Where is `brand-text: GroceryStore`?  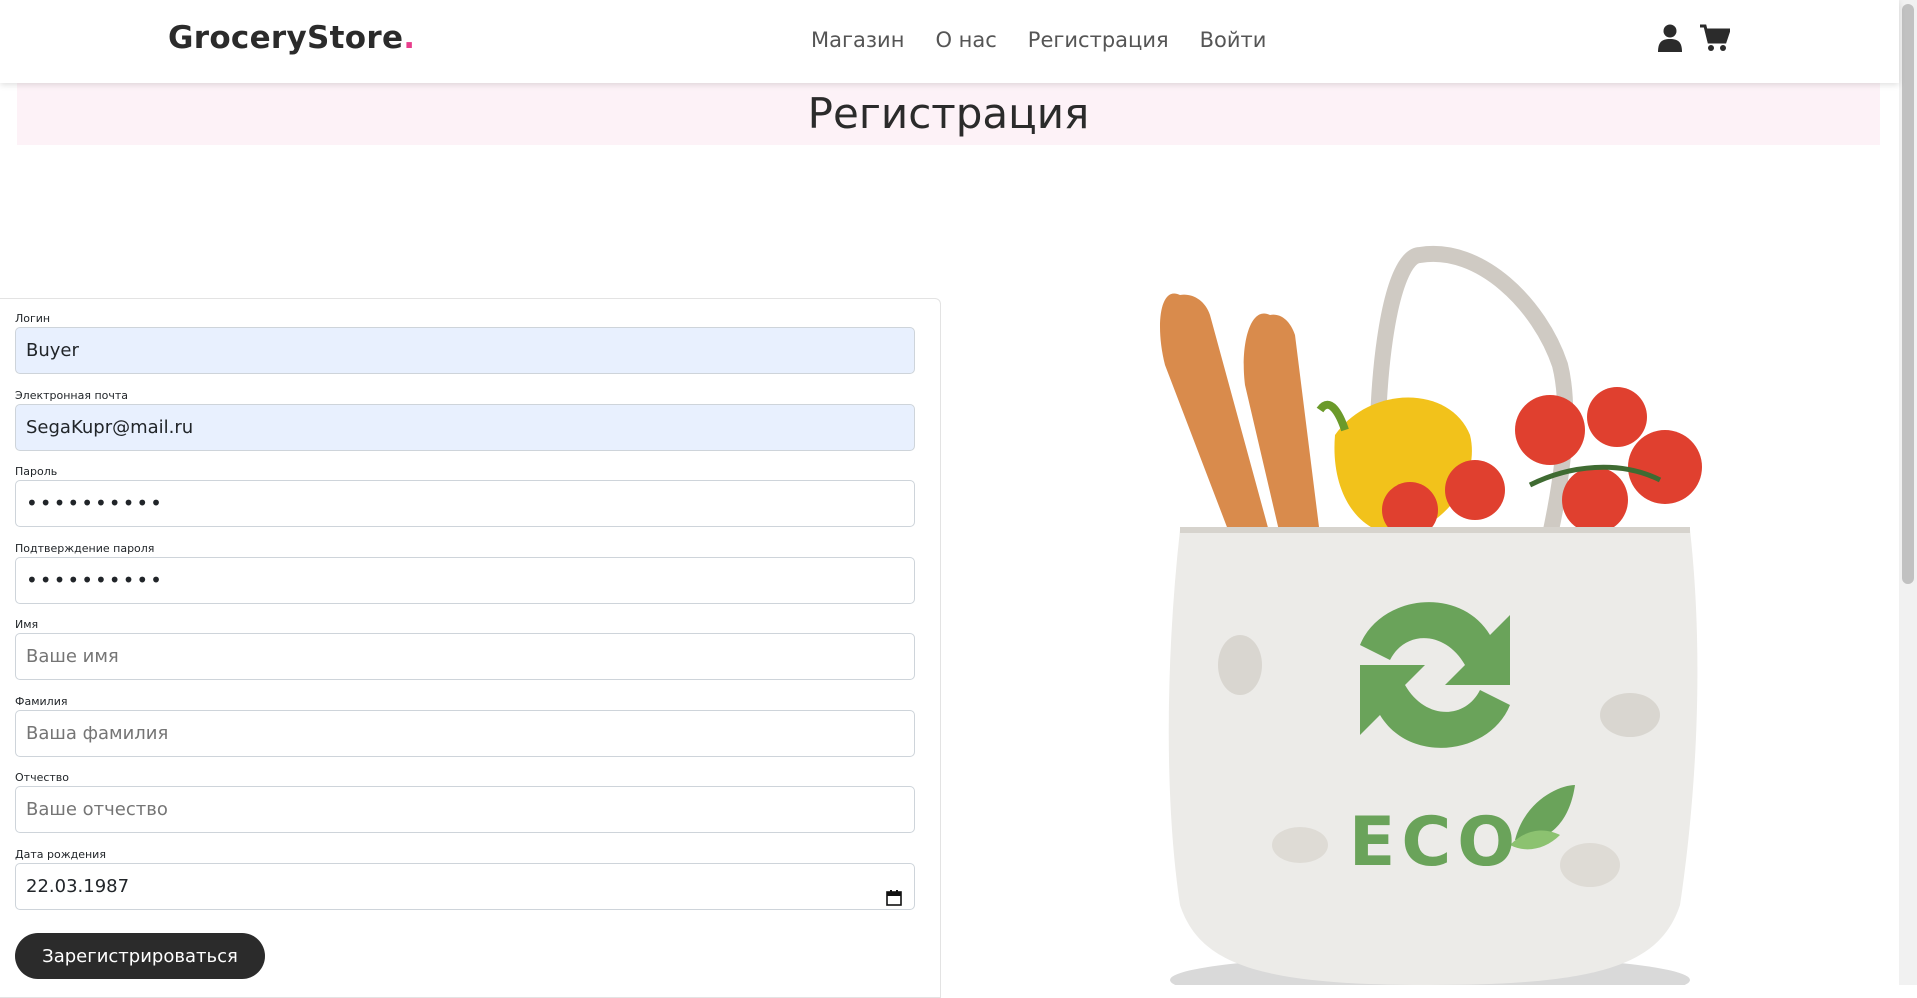
brand-text: GroceryStore is located at coordinates (286, 38).